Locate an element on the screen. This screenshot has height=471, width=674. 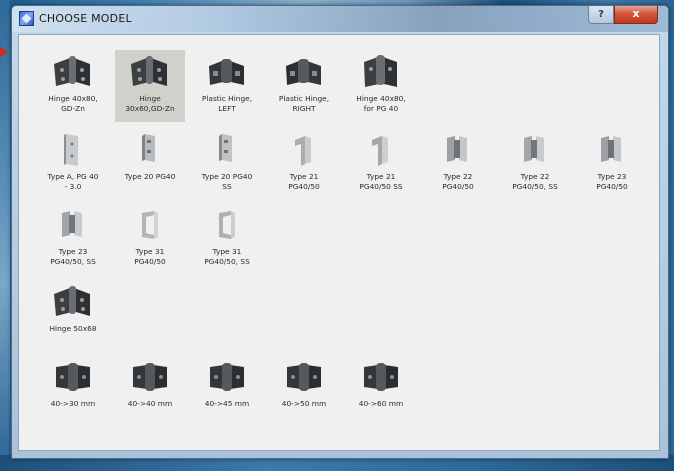
model-item: Plastic Hinge, LEFT is located at coordinates (227, 86).